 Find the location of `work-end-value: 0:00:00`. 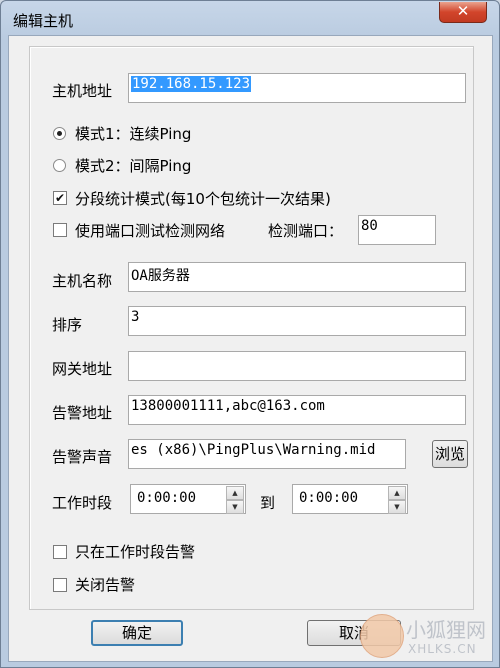

work-end-value: 0:00:00 is located at coordinates (329, 498).